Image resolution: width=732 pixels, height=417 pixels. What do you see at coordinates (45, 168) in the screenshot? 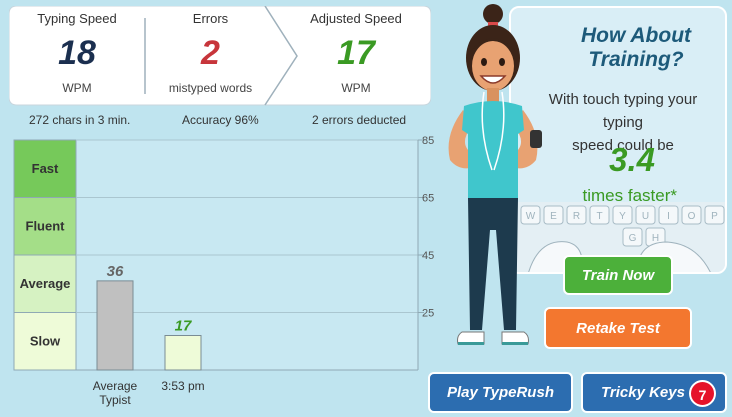
I see `band-label: Fast` at bounding box center [45, 168].